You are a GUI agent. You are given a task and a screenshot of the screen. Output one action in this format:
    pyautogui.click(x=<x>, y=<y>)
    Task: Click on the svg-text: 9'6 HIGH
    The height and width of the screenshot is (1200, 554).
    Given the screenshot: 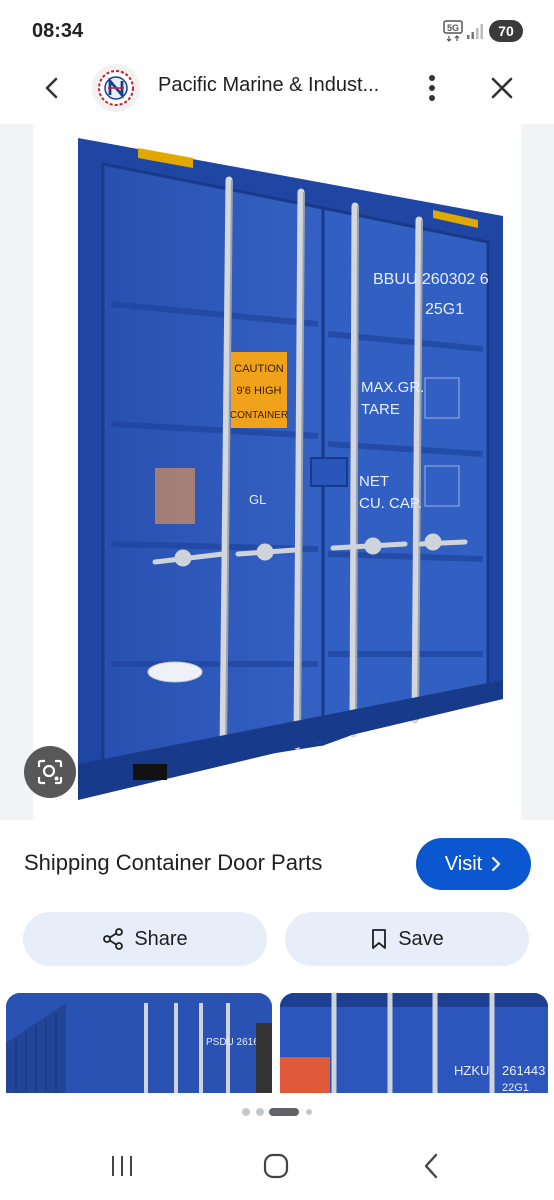 What is the action you would take?
    pyautogui.click(x=259, y=391)
    